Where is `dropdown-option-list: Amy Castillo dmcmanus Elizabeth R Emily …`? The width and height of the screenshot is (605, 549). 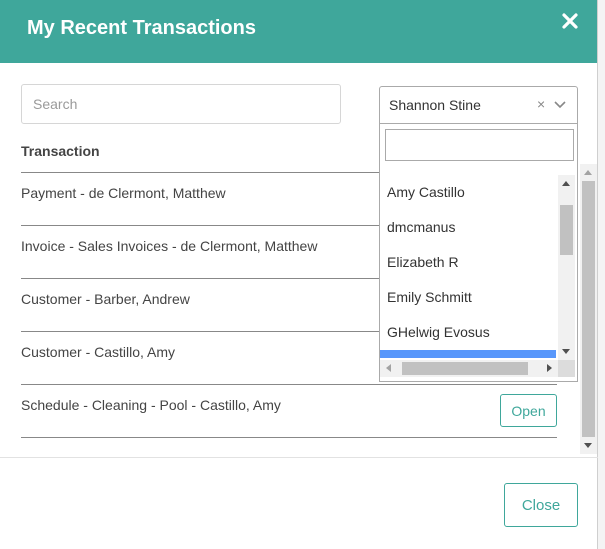 dropdown-option-list: Amy Castillo dmcmanus Elizabeth R Emily … is located at coordinates (468, 267).